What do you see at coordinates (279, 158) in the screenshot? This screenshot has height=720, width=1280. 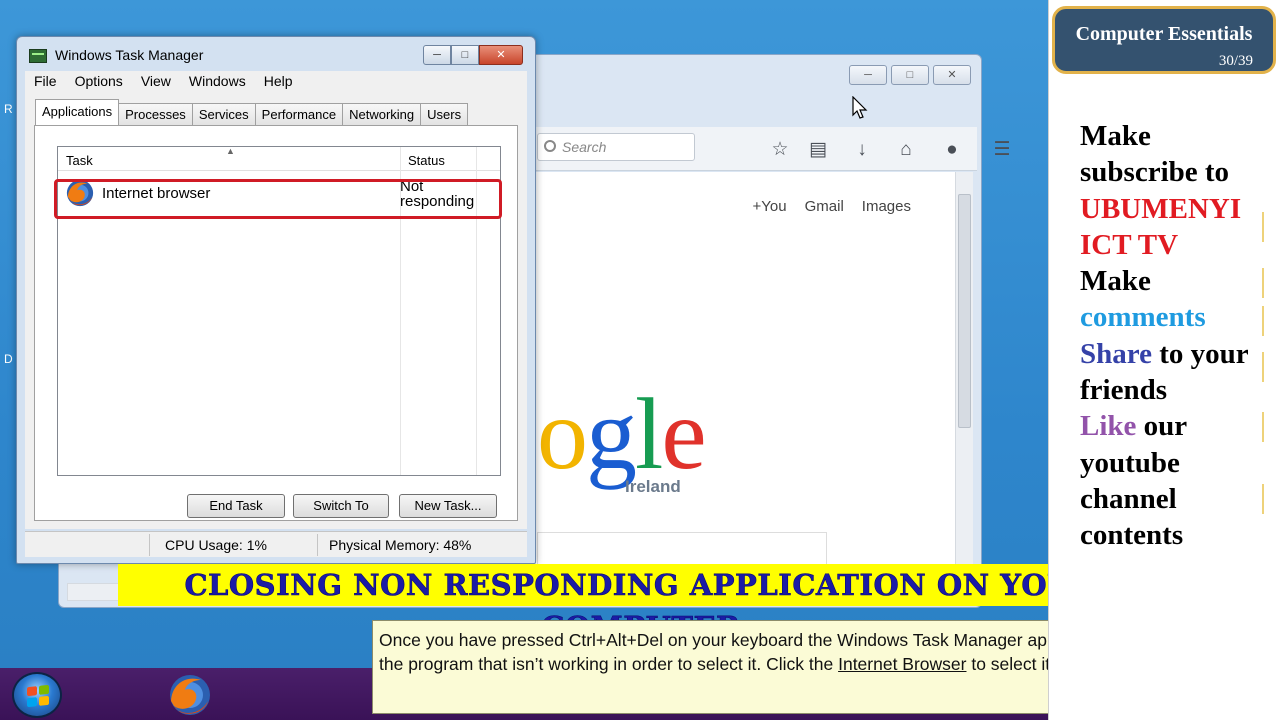 I see `task-list-header: Task ▲ Status` at bounding box center [279, 158].